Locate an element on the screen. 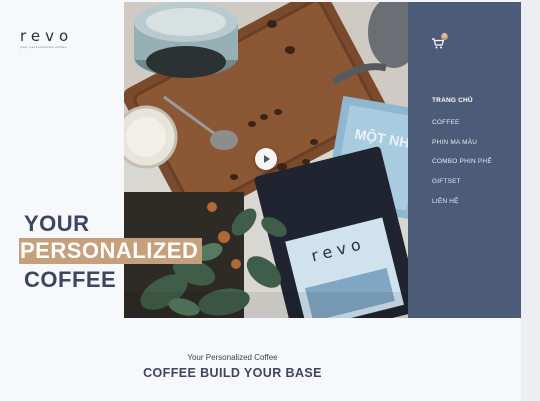 This screenshot has height=401, width=540. nav-item-combo-phin: COMBO PHIN PHỂ is located at coordinates (462, 161).